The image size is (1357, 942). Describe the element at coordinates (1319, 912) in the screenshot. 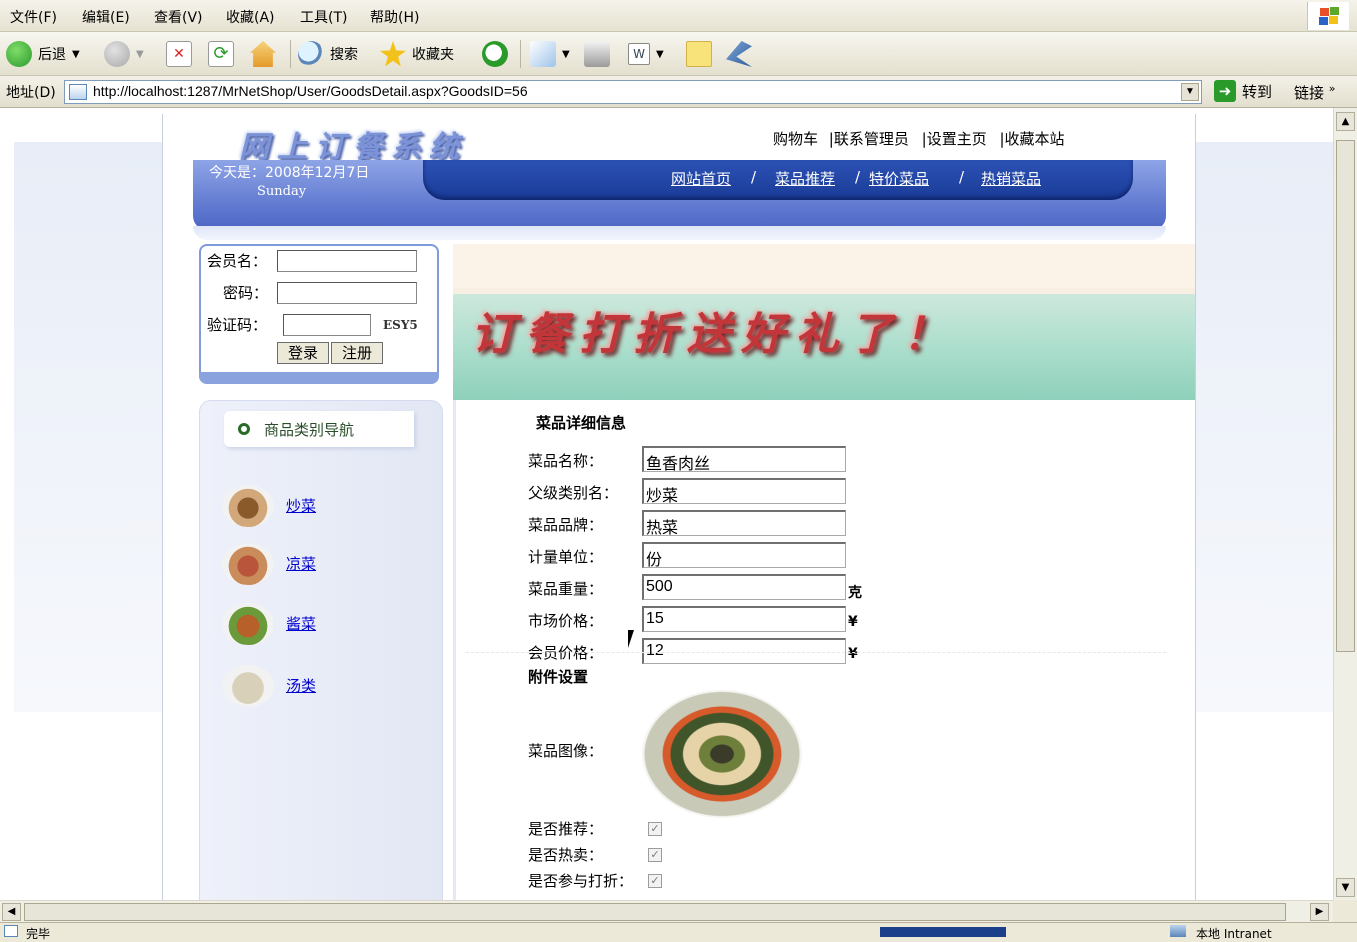

I see `scroll-right-icon: ▶` at that location.